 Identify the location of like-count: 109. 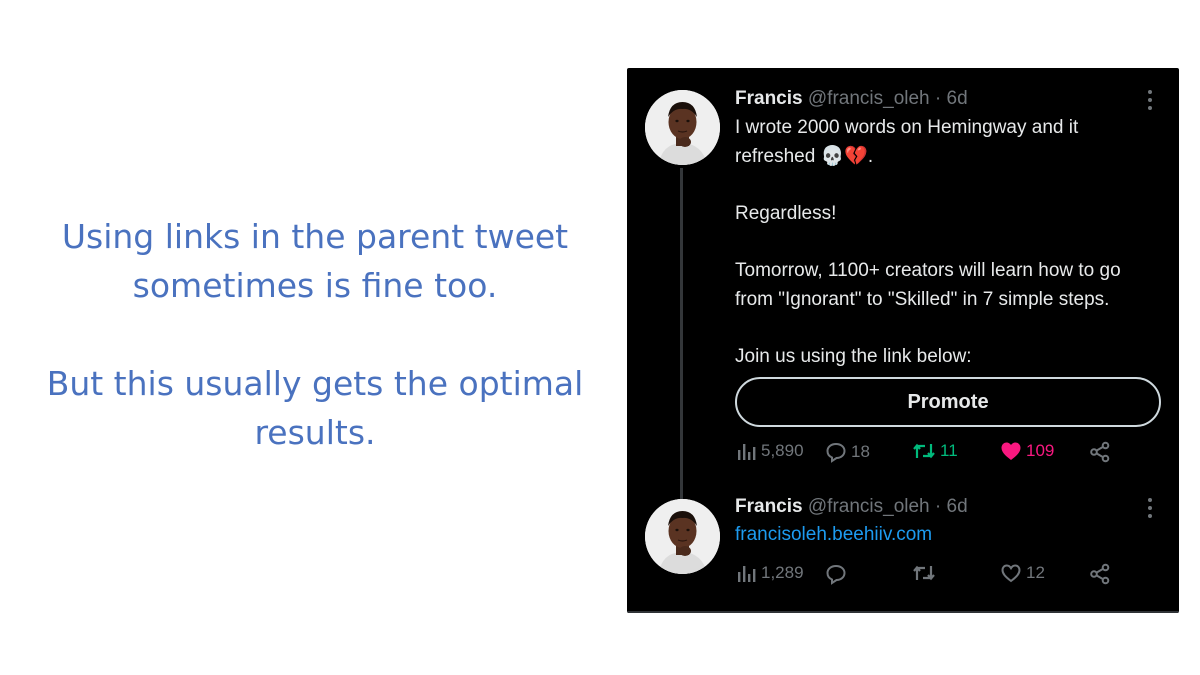
(1040, 450).